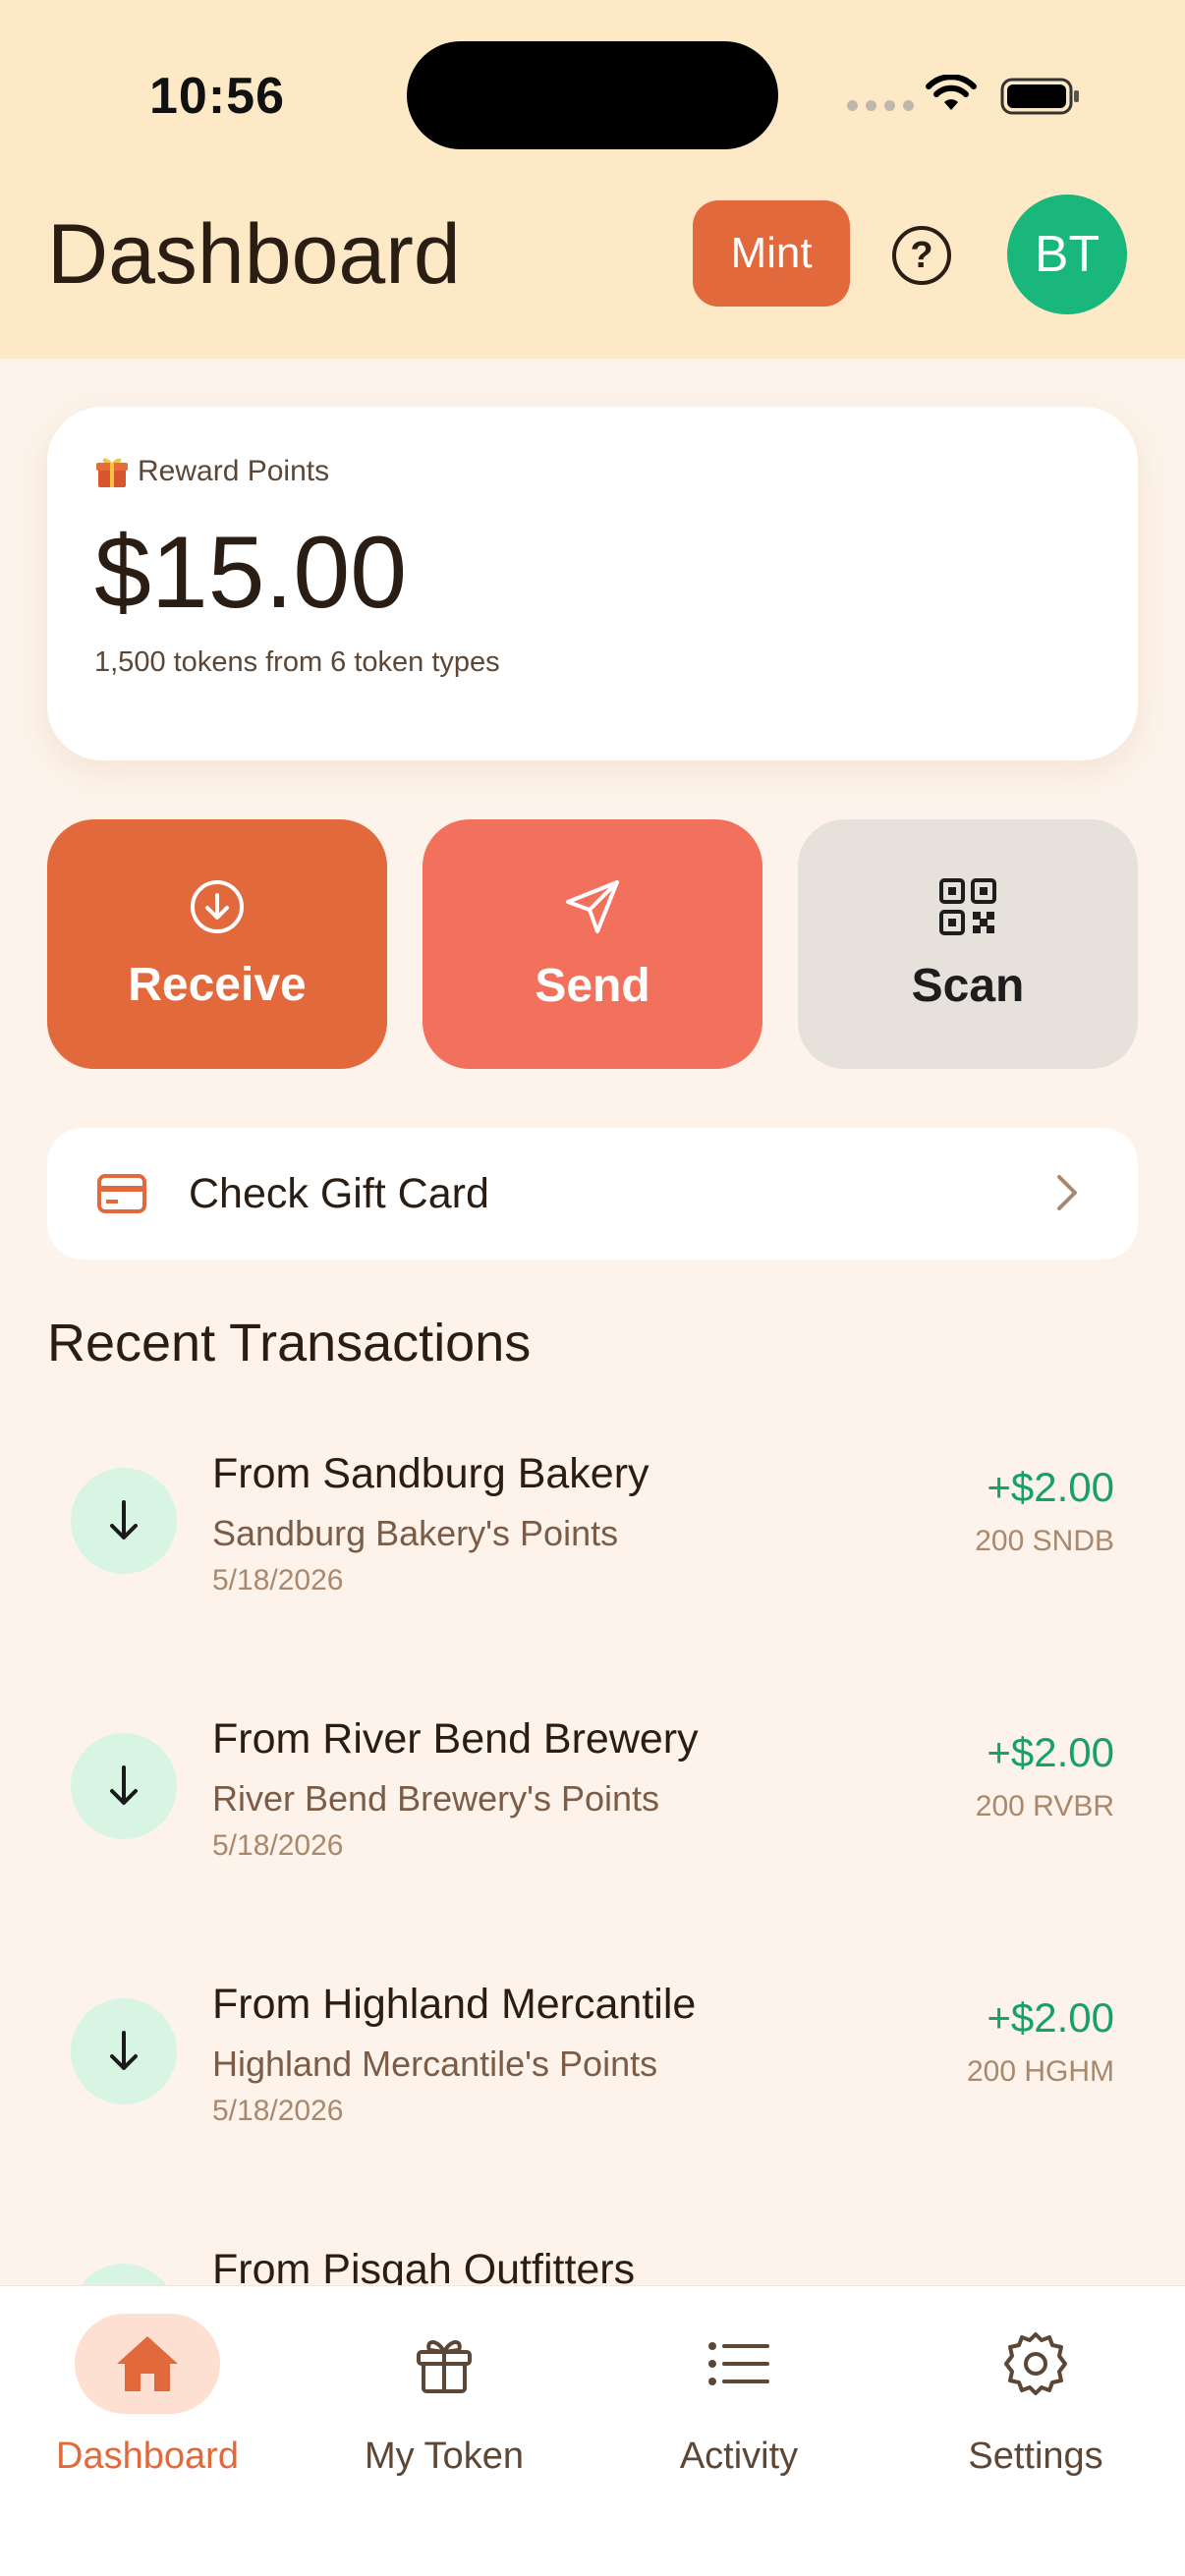 The height and width of the screenshot is (2576, 1185). What do you see at coordinates (217, 906) in the screenshot?
I see `arrow-down-circle-icon` at bounding box center [217, 906].